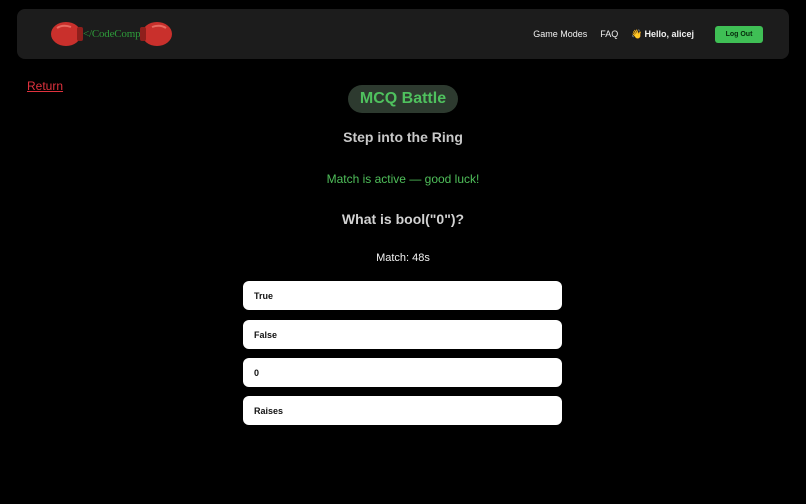 This screenshot has width=806, height=504. Describe the element at coordinates (403, 219) in the screenshot. I see `question-text: What is bool("0")?` at that location.